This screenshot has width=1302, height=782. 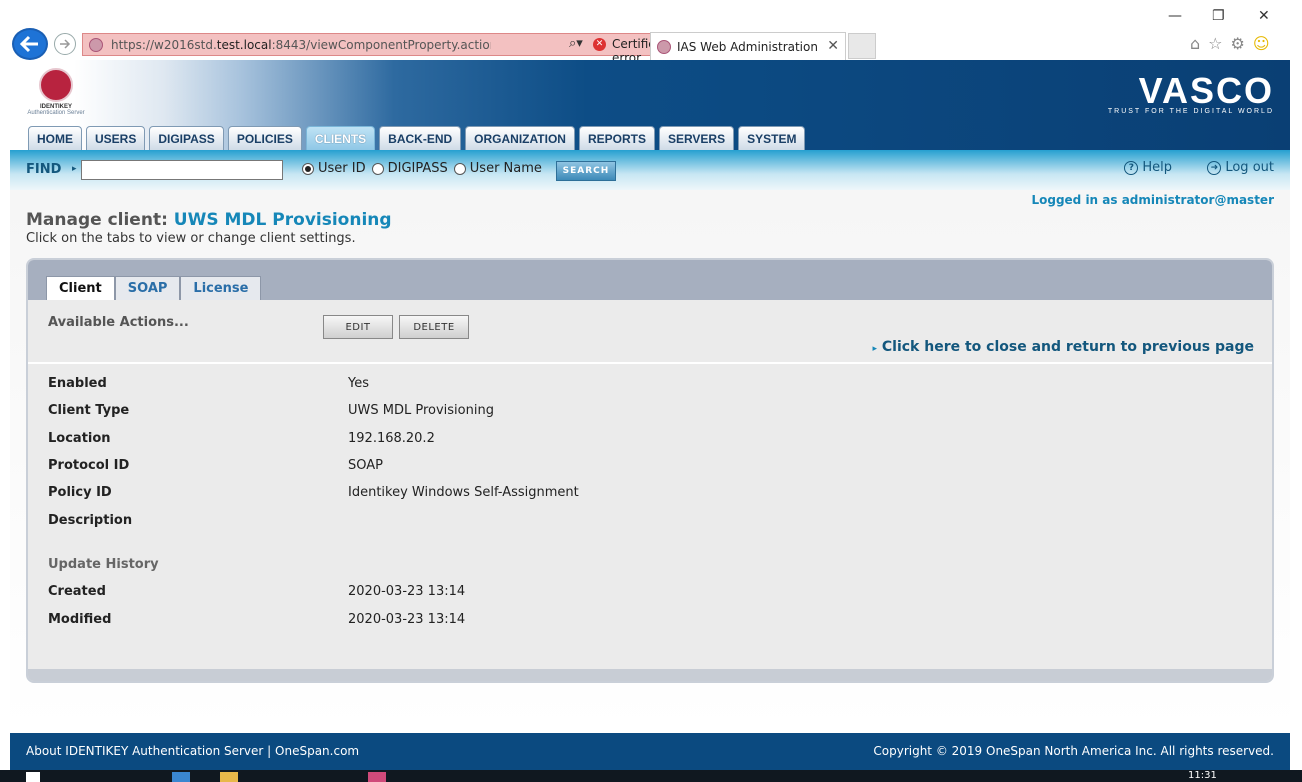 I want to click on nav-home: HOME, so click(x=55, y=138).